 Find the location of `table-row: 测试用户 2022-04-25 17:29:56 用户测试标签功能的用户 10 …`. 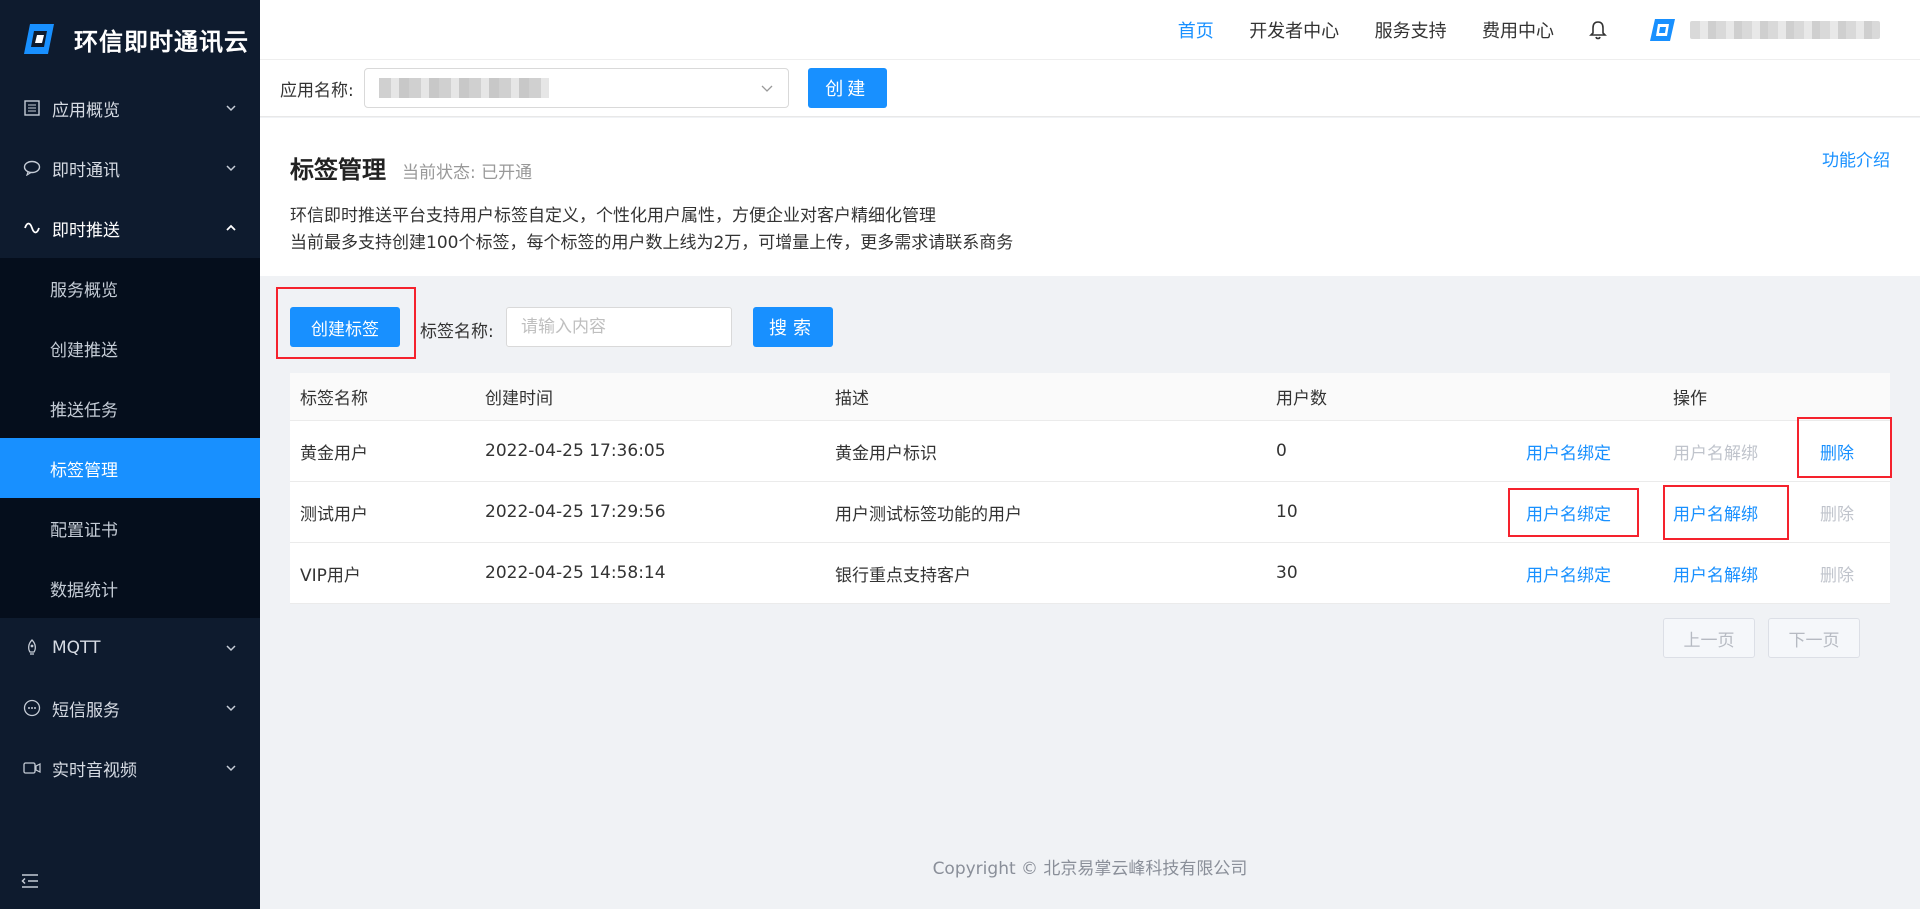

table-row: 测试用户 2022-04-25 17:29:56 用户测试标签功能的用户 10 … is located at coordinates (1090, 512).